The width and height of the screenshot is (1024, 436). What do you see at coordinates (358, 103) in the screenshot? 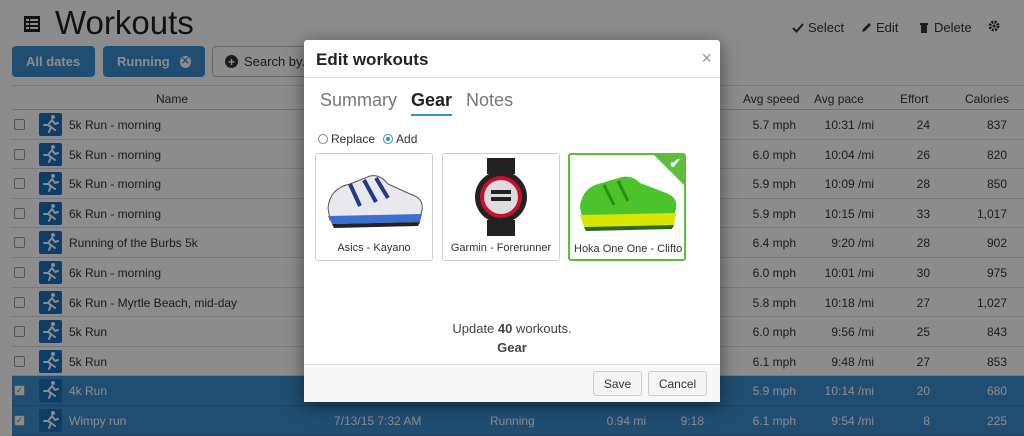
I see `tab-summary: Summary` at bounding box center [358, 103].